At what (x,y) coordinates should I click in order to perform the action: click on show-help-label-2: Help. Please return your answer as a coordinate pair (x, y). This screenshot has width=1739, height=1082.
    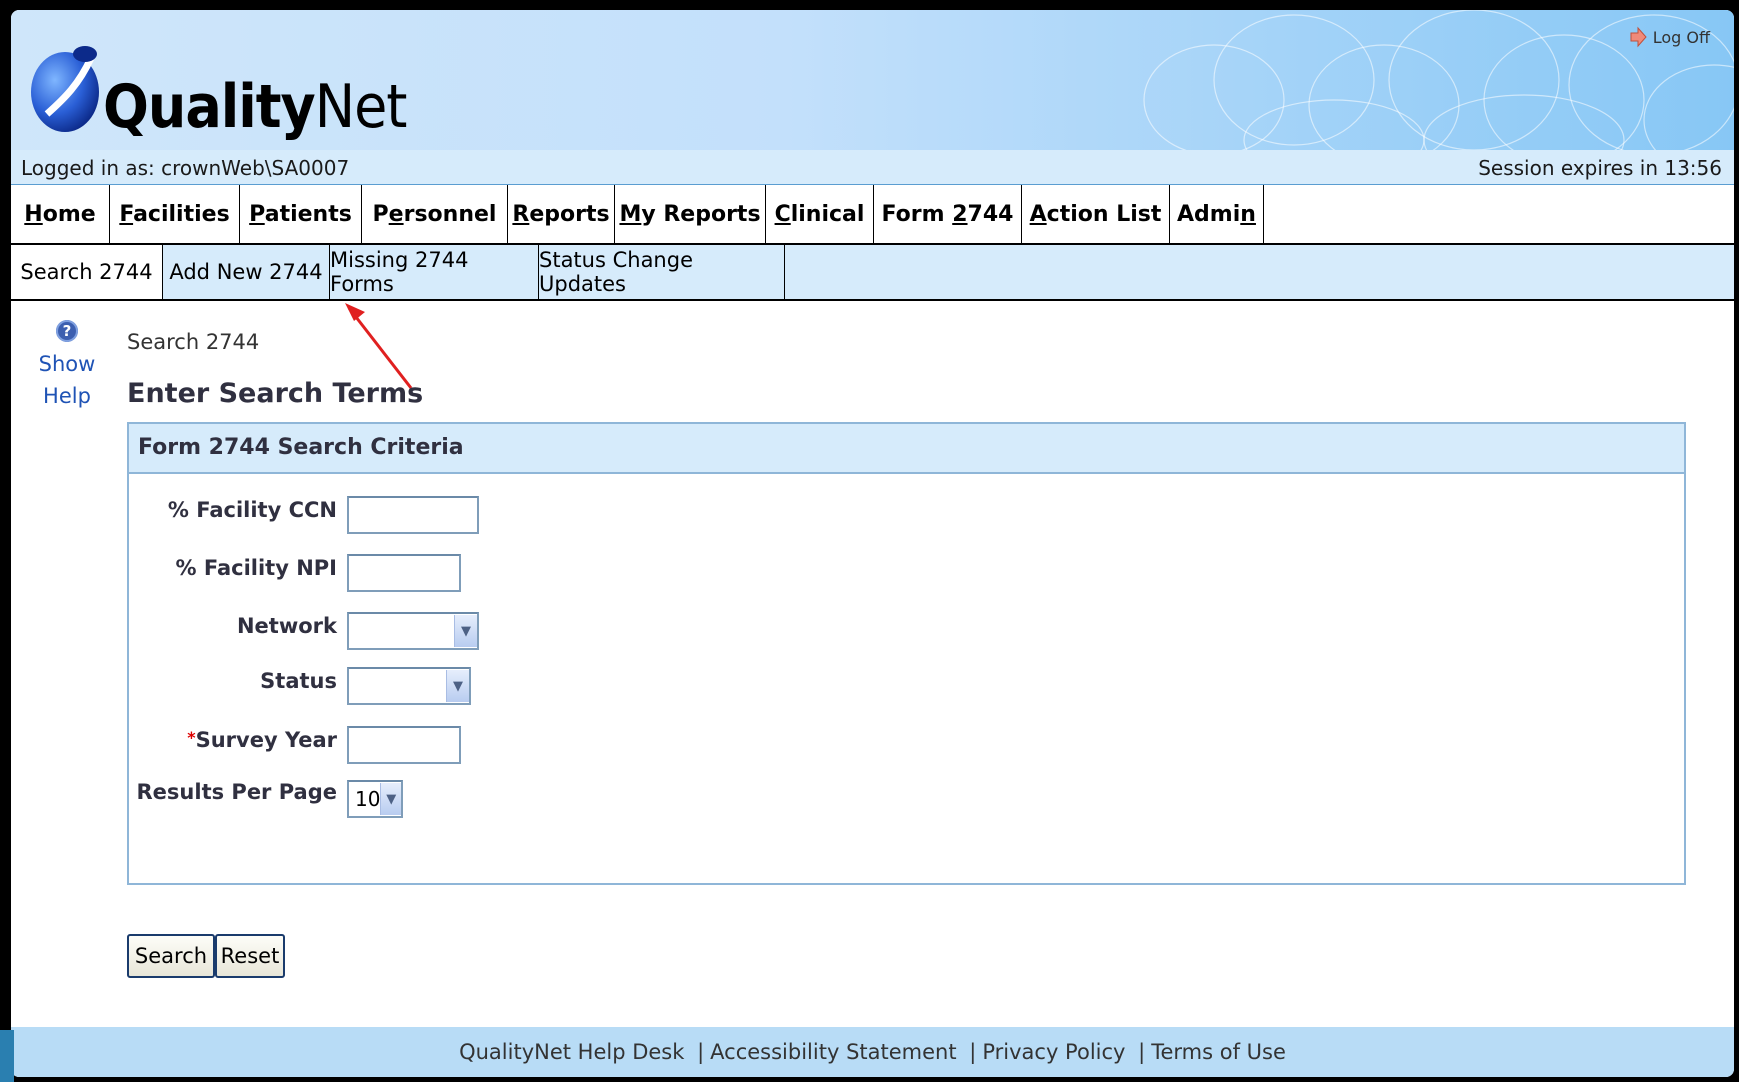
    Looking at the image, I should click on (67, 396).